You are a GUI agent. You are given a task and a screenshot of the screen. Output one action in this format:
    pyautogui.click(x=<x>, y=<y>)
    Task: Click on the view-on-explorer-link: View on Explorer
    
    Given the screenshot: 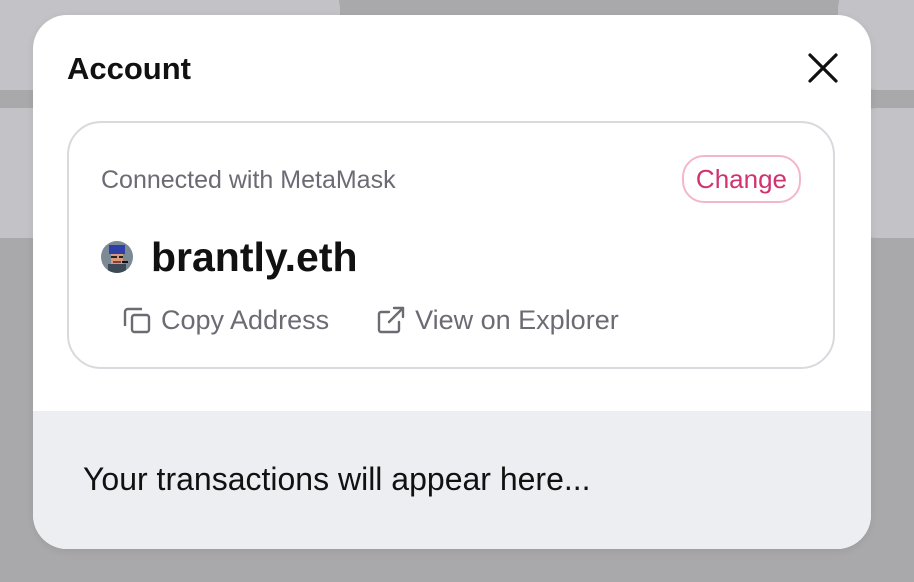 What is the action you would take?
    pyautogui.click(x=497, y=320)
    